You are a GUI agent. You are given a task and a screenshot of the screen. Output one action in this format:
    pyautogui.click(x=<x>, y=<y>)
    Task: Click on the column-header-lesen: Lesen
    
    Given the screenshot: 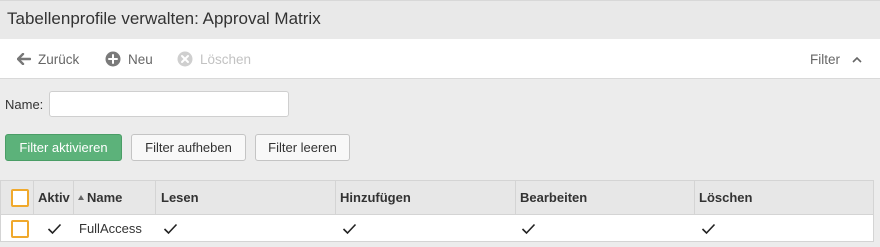 What is the action you would take?
    pyautogui.click(x=180, y=197)
    